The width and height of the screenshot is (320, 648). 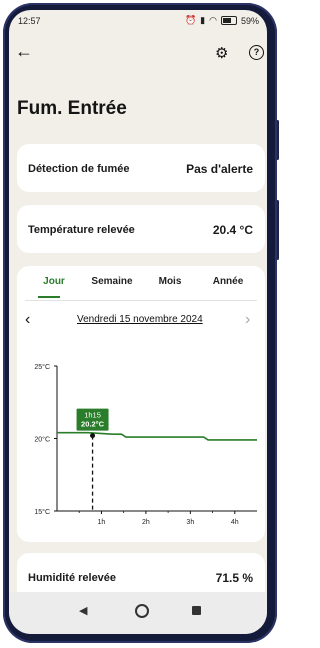 I want to click on x-tick-label: 2h, so click(x=146, y=522).